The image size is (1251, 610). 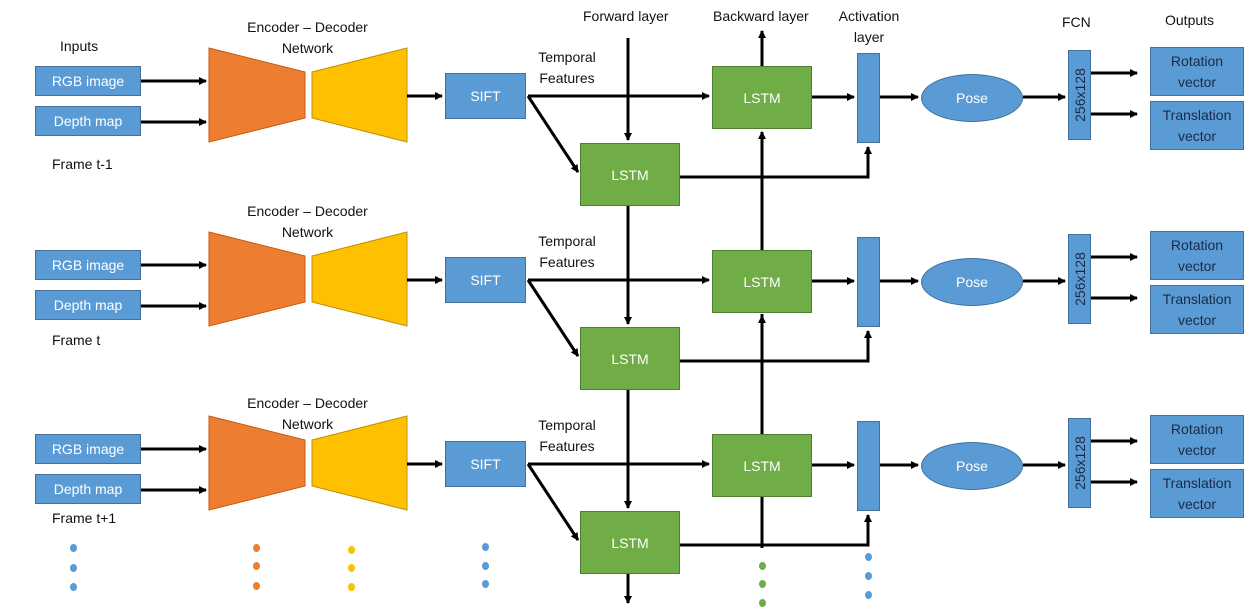 I want to click on frame-label: Frame t-1, so click(x=82, y=164).